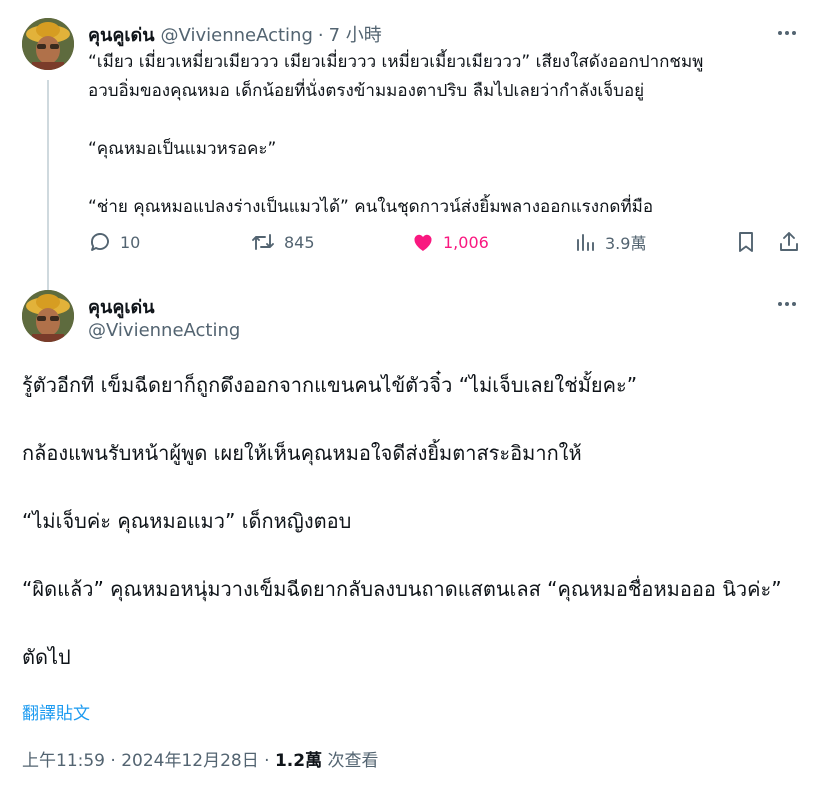  What do you see at coordinates (263, 242) in the screenshot?
I see `retweet-icon` at bounding box center [263, 242].